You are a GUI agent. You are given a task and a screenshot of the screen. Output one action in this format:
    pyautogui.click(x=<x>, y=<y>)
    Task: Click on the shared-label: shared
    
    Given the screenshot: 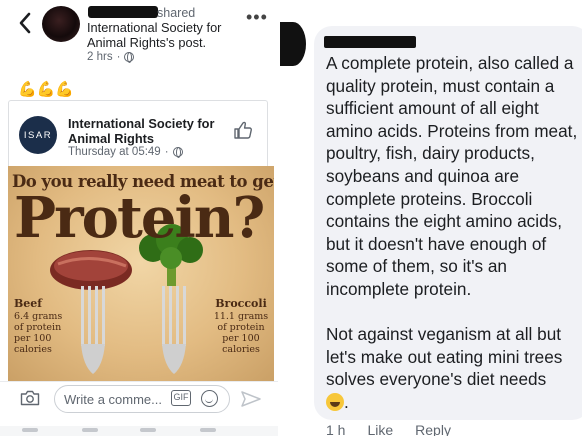 What is the action you would take?
    pyautogui.click(x=176, y=13)
    